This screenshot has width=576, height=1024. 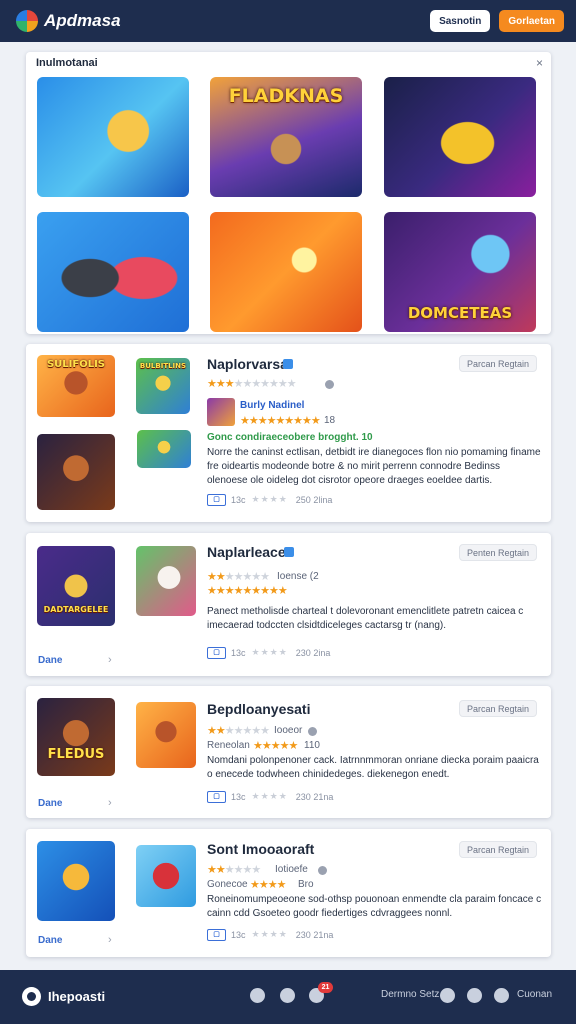 What do you see at coordinates (268, 884) in the screenshot?
I see `sub-rating-stars: ★★★★` at bounding box center [268, 884].